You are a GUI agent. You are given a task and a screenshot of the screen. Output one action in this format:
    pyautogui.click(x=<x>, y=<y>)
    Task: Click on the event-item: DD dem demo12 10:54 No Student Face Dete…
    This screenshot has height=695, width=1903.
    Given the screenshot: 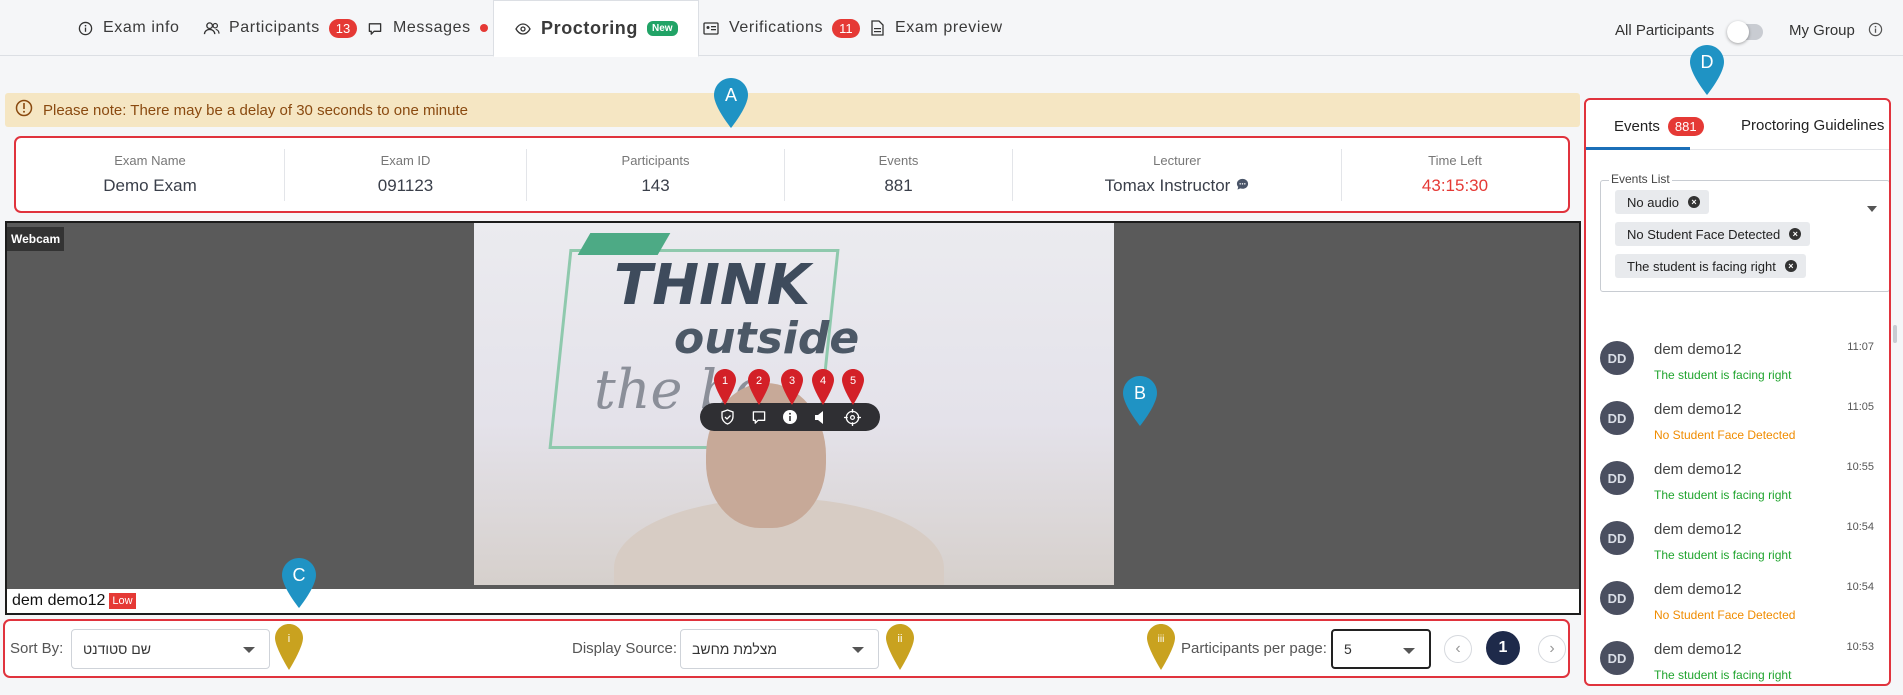 What is the action you would take?
    pyautogui.click(x=1740, y=611)
    